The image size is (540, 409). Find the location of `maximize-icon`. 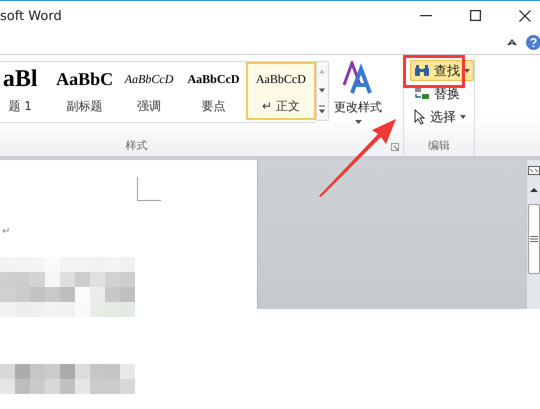

maximize-icon is located at coordinates (475, 15).